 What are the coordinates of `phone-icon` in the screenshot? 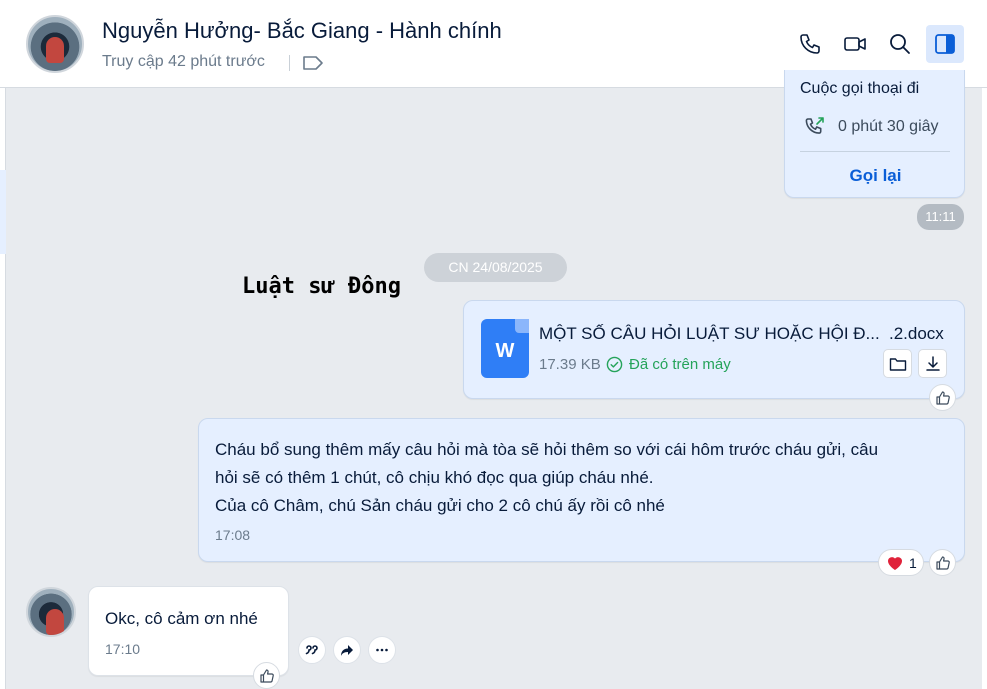 It's located at (810, 44).